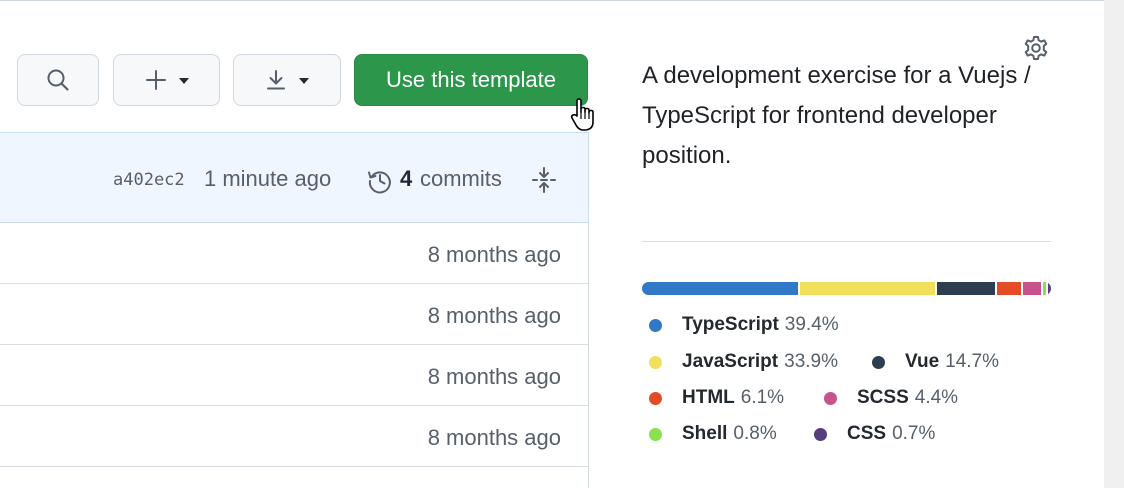 This screenshot has width=1124, height=488. What do you see at coordinates (867, 433) in the screenshot?
I see `language-name: CSS` at bounding box center [867, 433].